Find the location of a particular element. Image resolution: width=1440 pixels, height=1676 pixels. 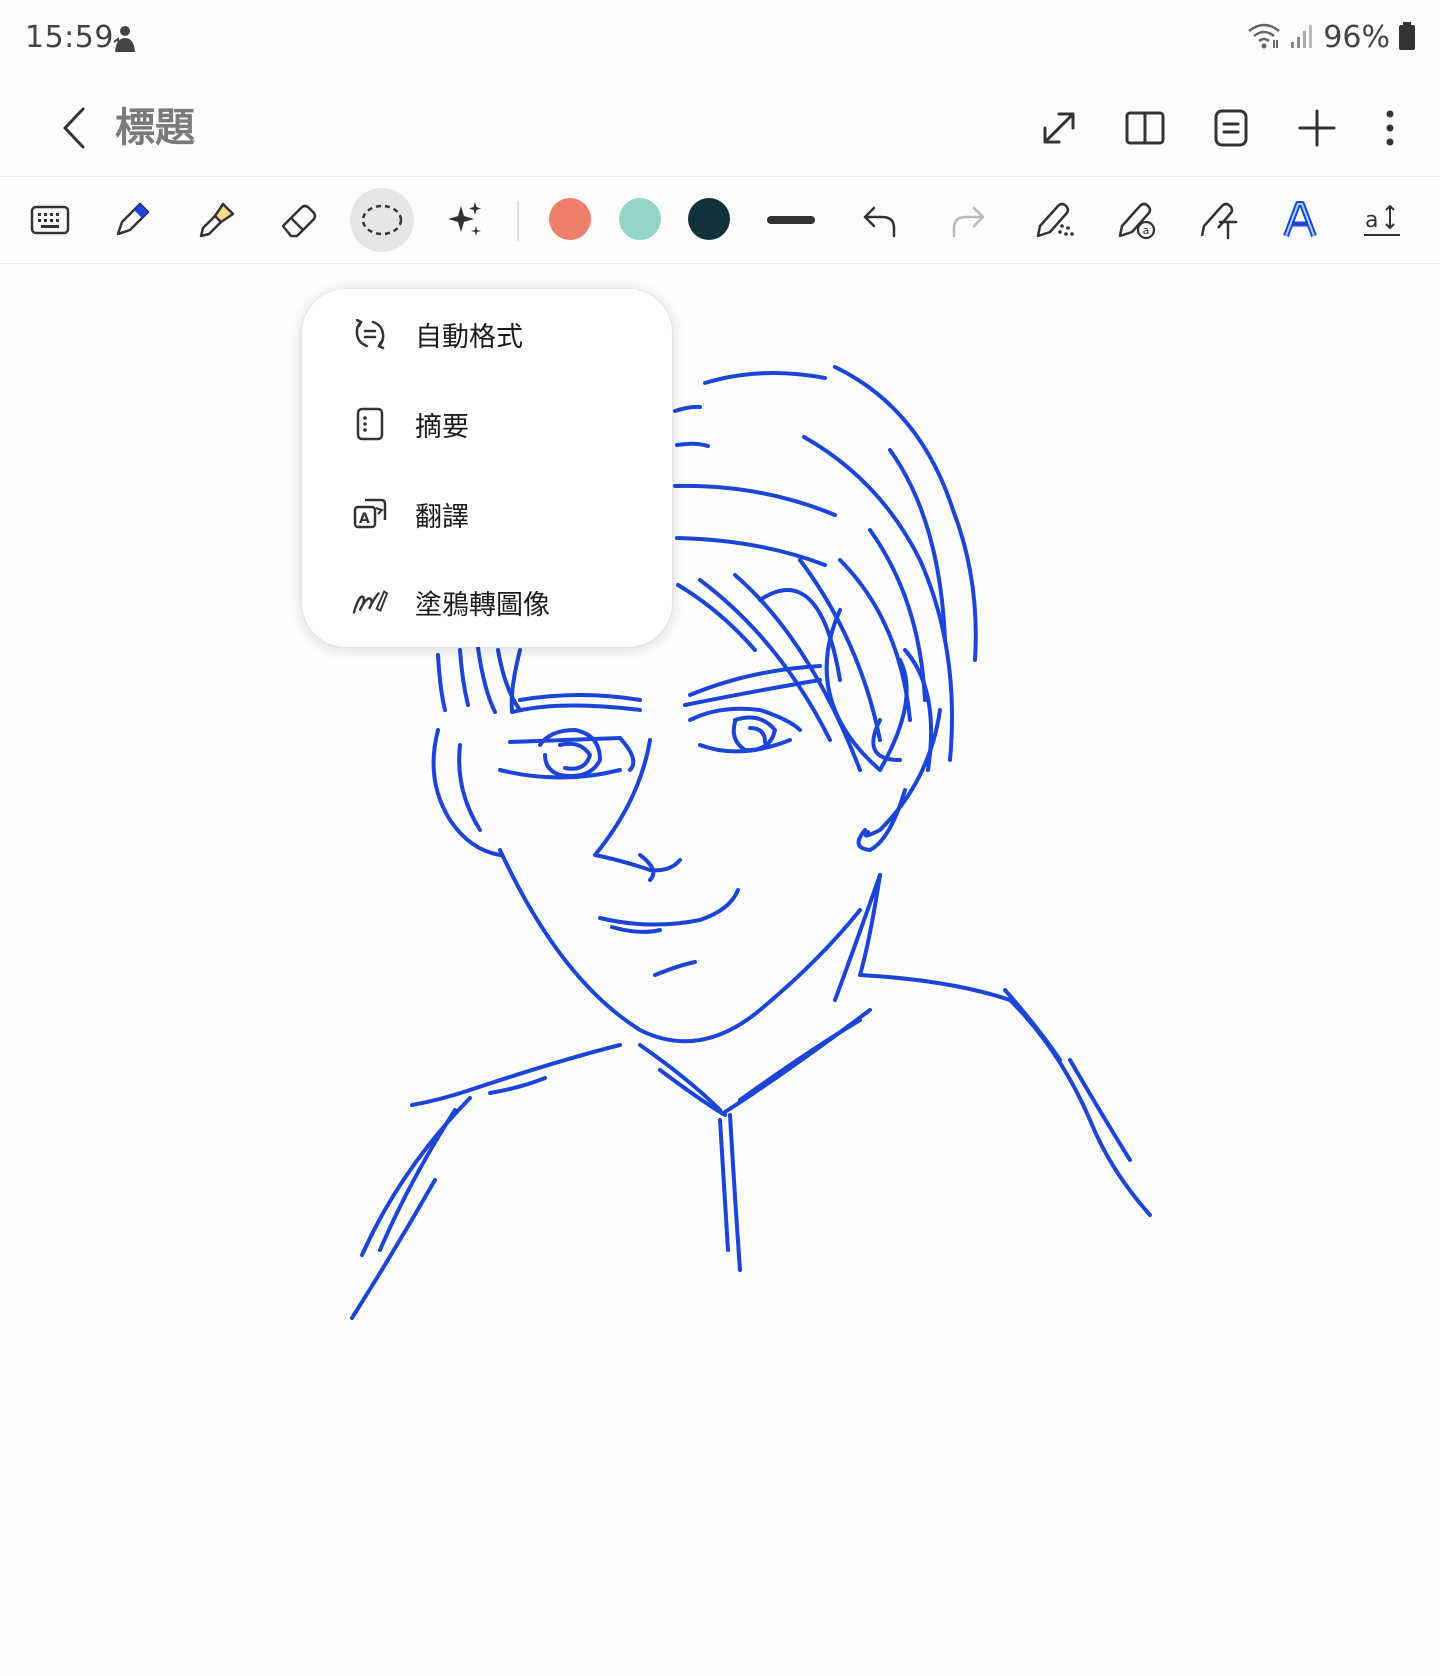

keyboard-icon is located at coordinates (50, 220).